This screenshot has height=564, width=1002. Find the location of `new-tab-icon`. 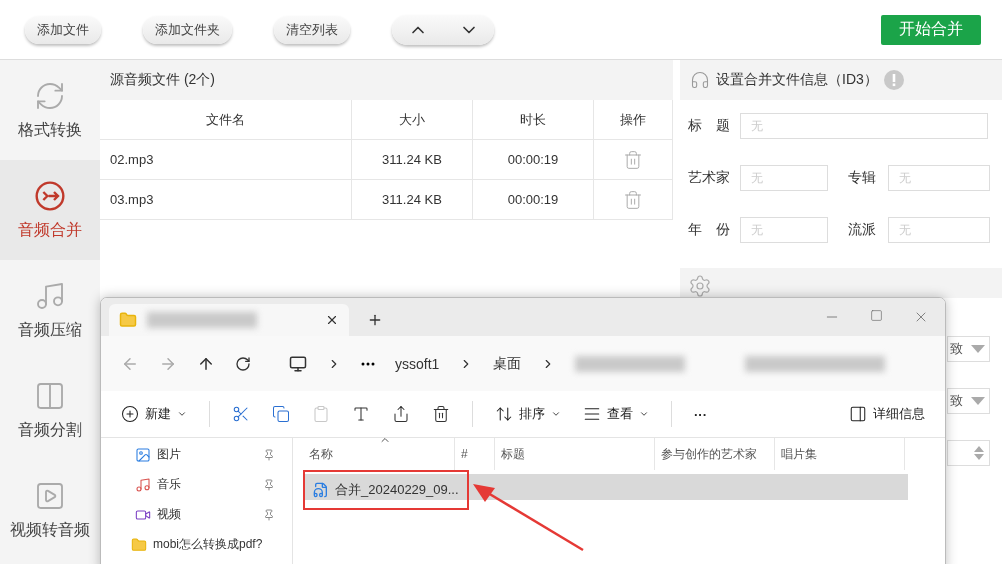

new-tab-icon is located at coordinates (375, 320).